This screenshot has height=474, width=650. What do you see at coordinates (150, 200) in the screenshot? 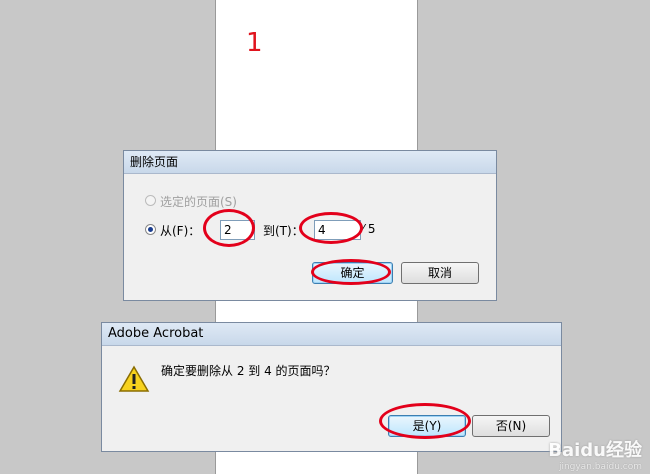
I see `selected-pages-radio` at bounding box center [150, 200].